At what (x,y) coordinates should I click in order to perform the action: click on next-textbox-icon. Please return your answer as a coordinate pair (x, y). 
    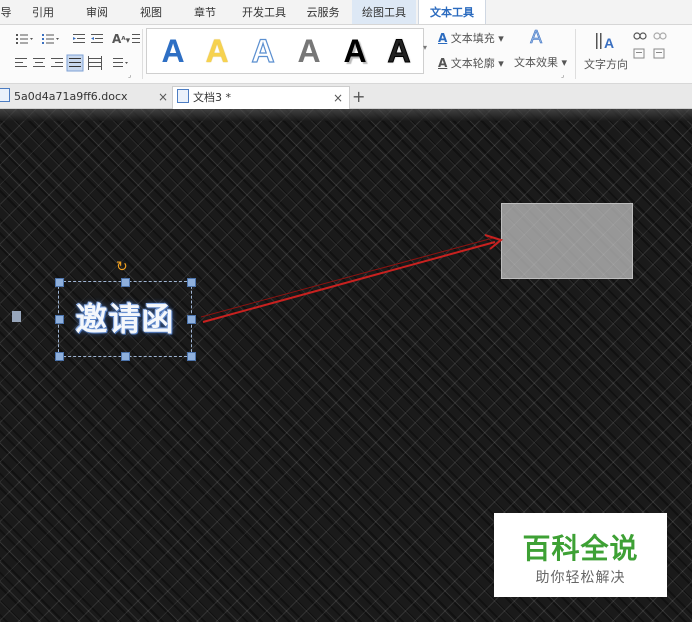
    Looking at the image, I should click on (659, 53).